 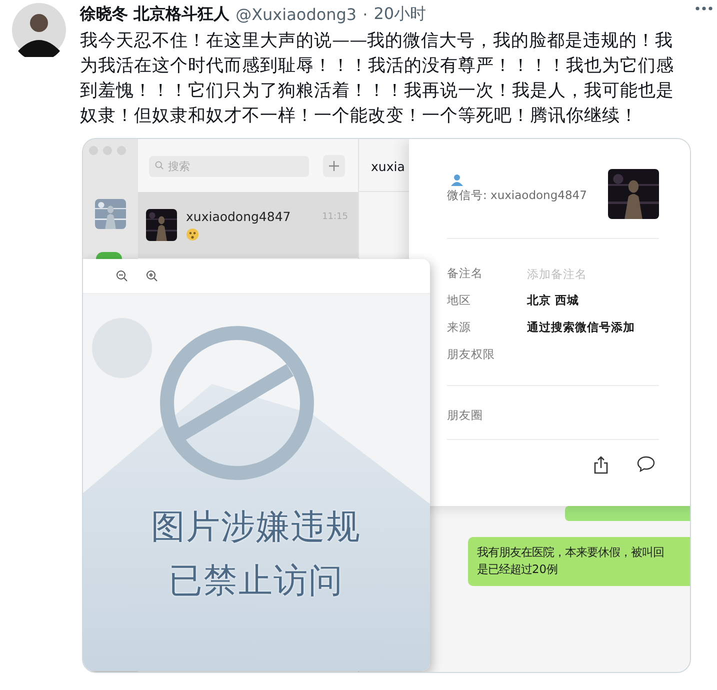 I want to click on message-text: 我有朋友在医院，本来要休假，被叫回, so click(x=570, y=552).